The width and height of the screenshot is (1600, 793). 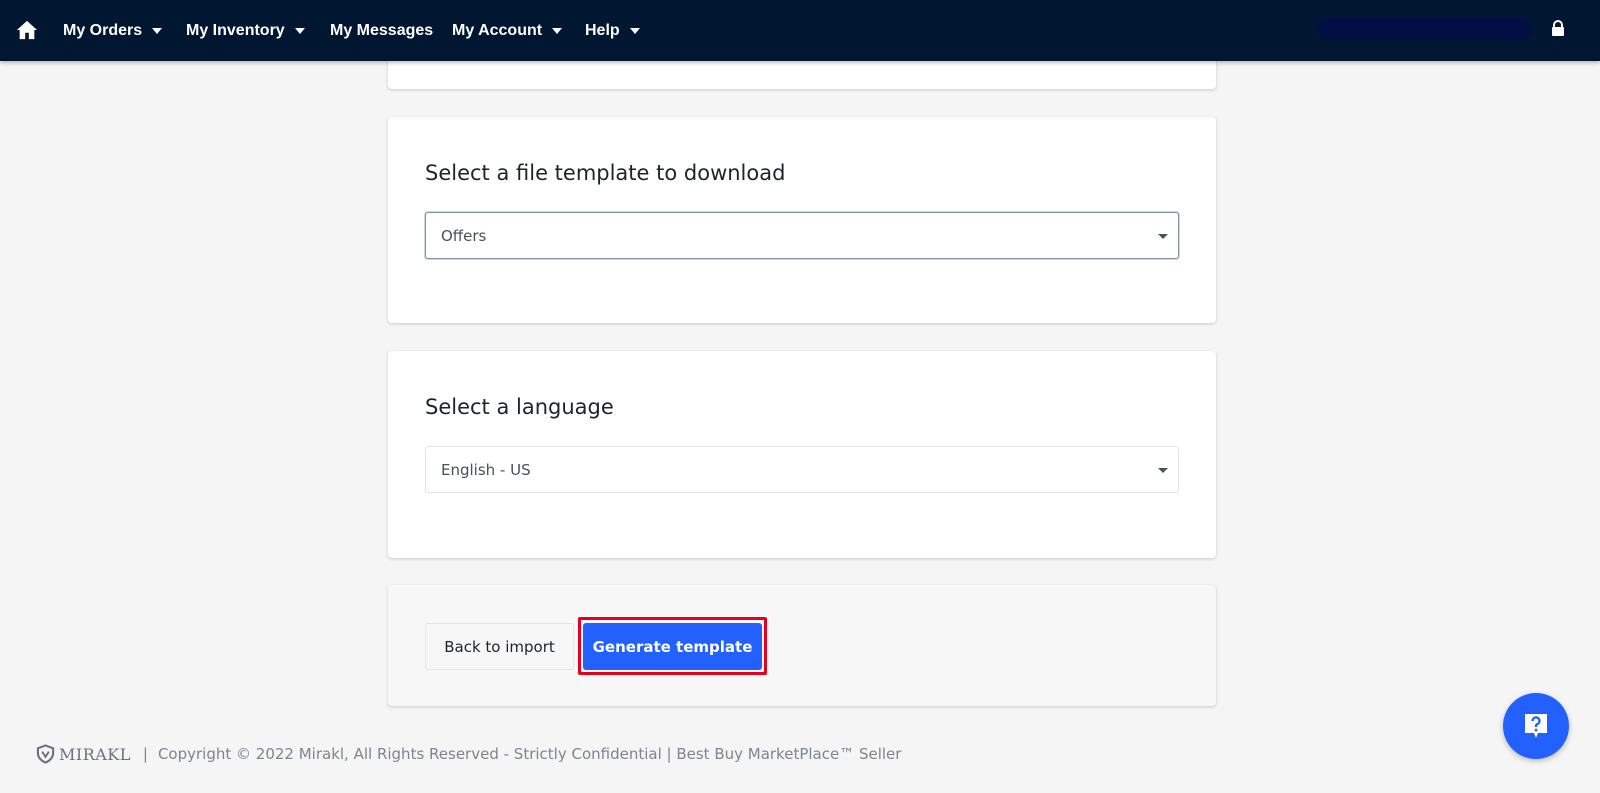 I want to click on user-name-redacted, so click(x=1424, y=29).